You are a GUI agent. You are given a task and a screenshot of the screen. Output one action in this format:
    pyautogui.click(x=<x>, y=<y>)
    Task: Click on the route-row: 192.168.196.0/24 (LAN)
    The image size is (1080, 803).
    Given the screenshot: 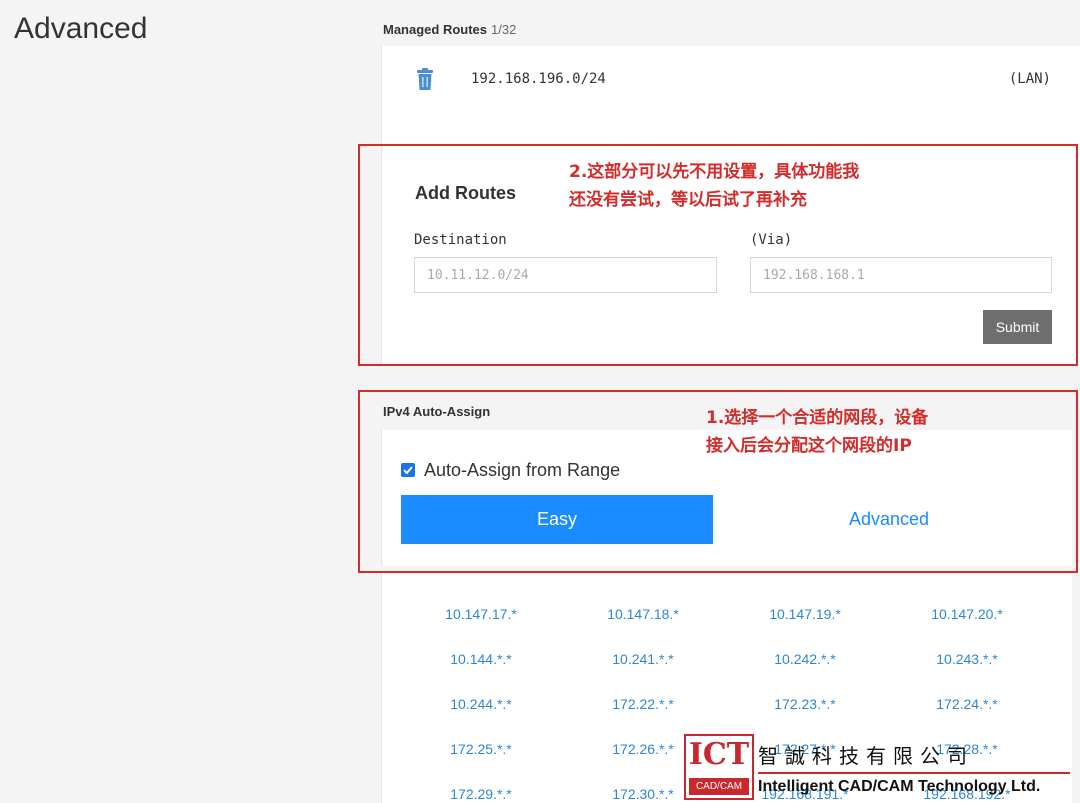 What is the action you would take?
    pyautogui.click(x=735, y=81)
    